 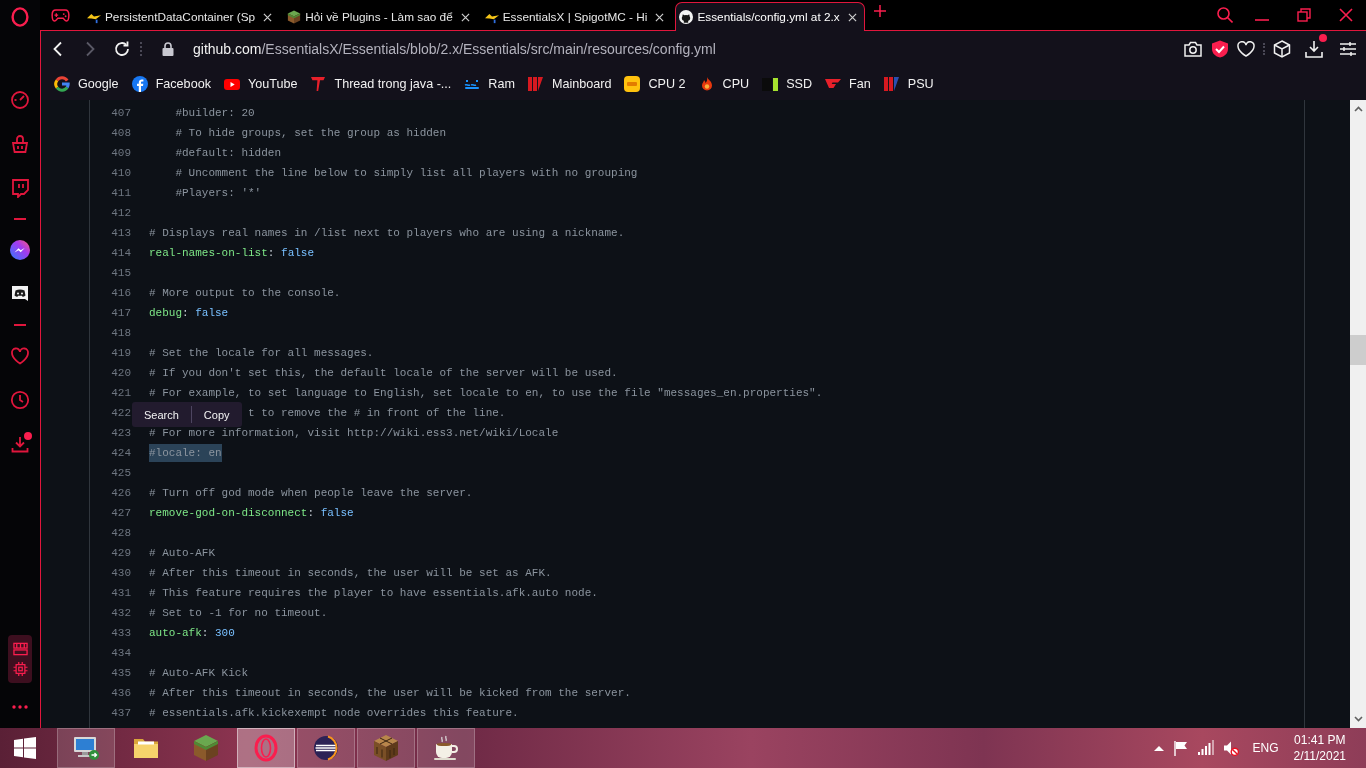 What do you see at coordinates (787, 83) in the screenshot?
I see `bookmark: SSD` at bounding box center [787, 83].